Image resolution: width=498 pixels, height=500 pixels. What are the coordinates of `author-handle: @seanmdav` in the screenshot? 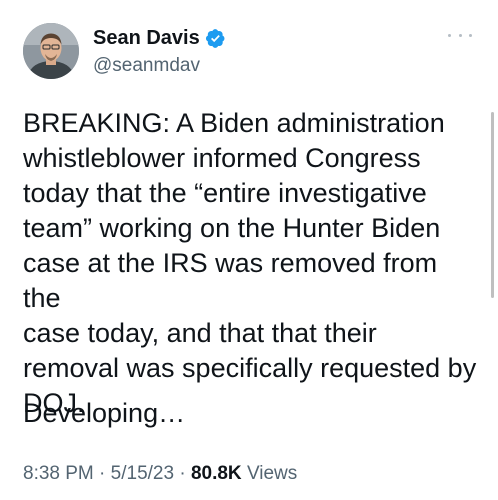 It's located at (159, 66).